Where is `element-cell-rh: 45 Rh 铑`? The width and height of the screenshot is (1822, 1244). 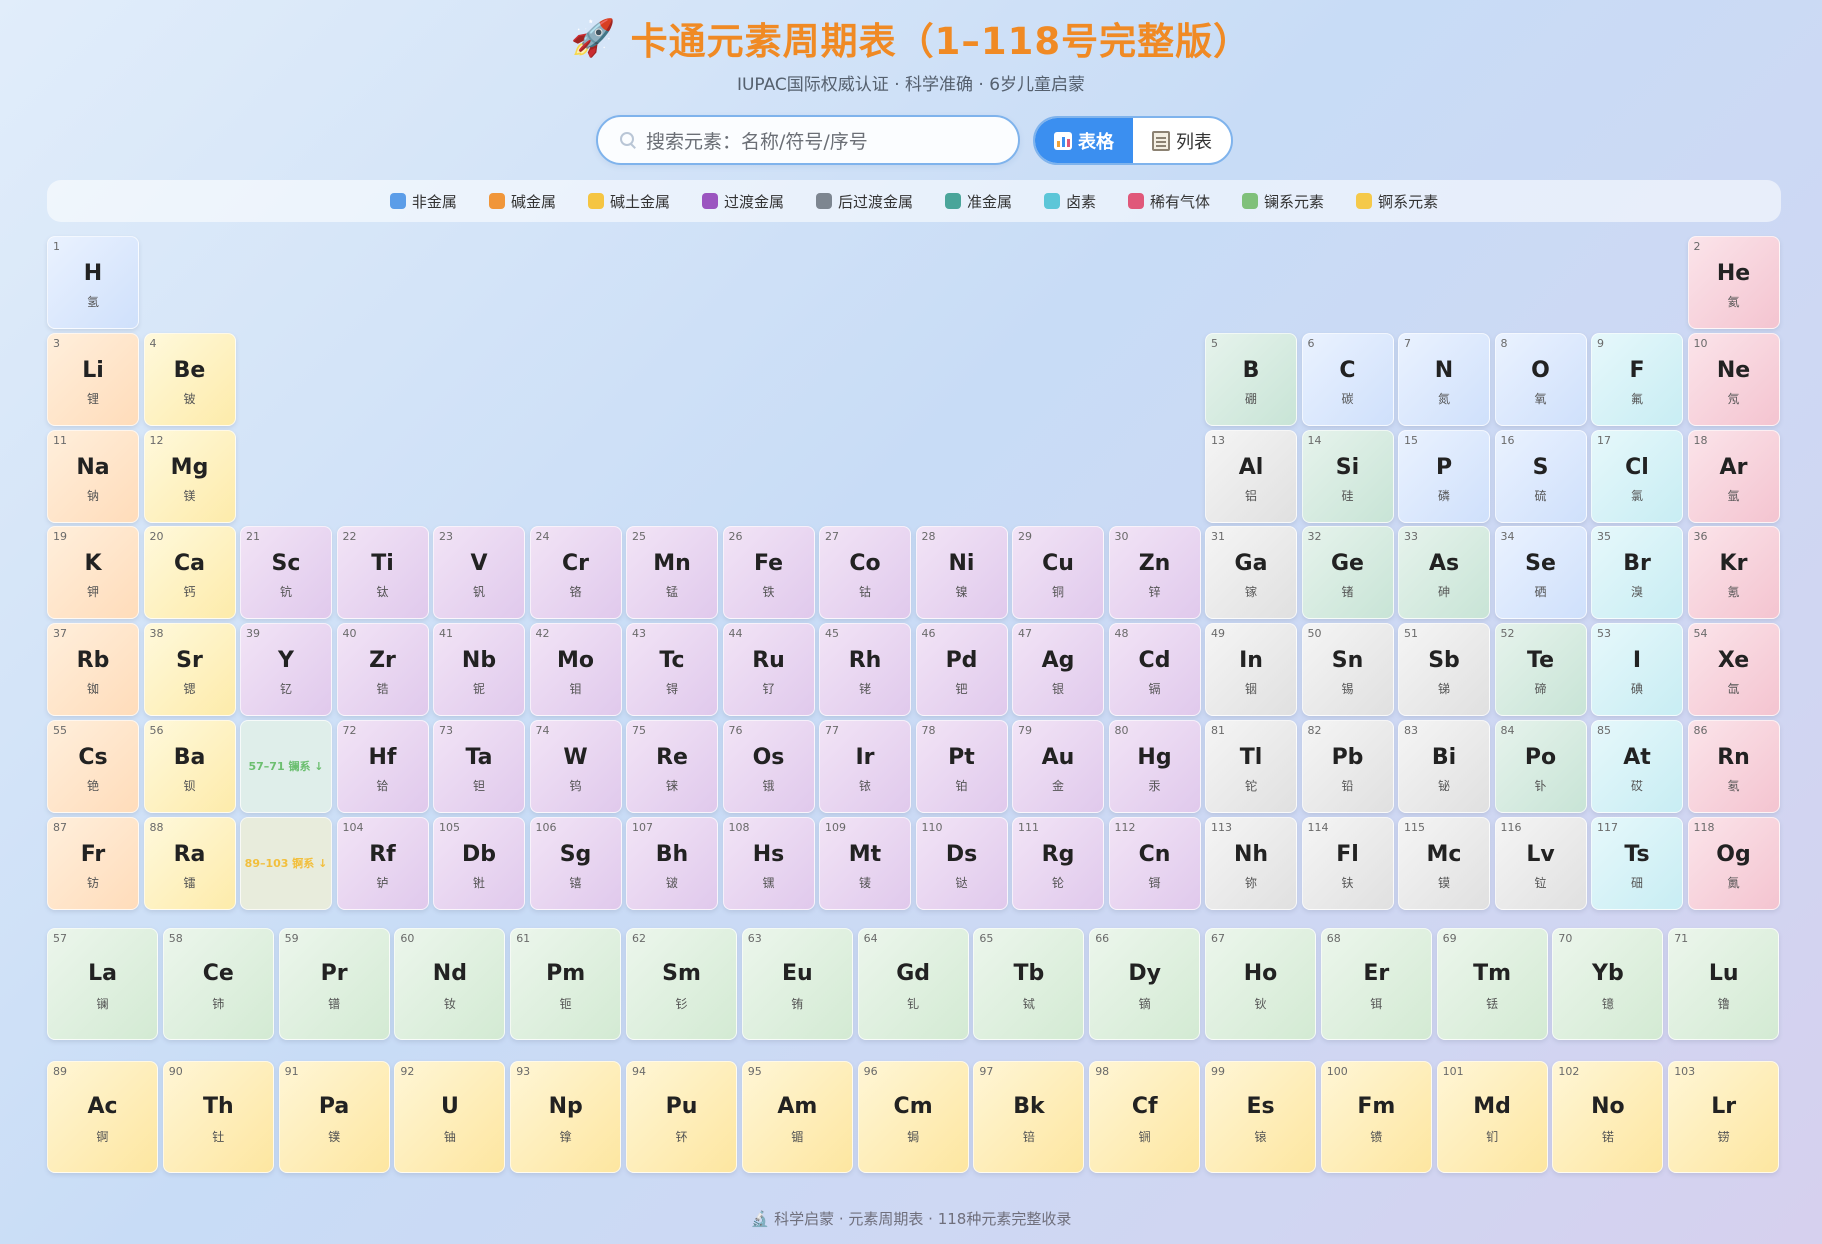 element-cell-rh: 45 Rh 铑 is located at coordinates (865, 669).